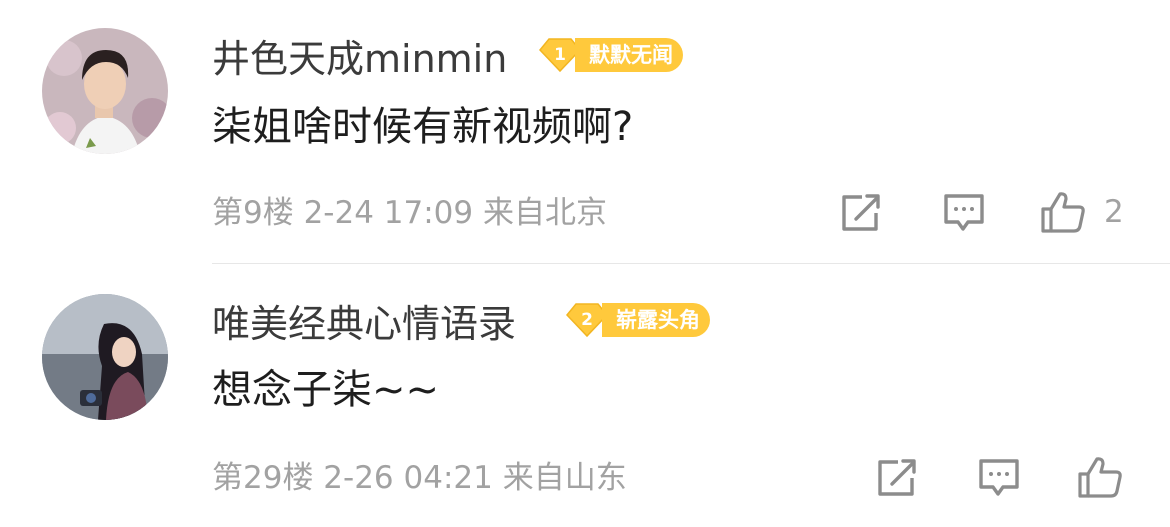 This screenshot has height=527, width=1170. I want to click on comment-meta: 第9楼 2-24 17:09 来自北京, so click(409, 213).